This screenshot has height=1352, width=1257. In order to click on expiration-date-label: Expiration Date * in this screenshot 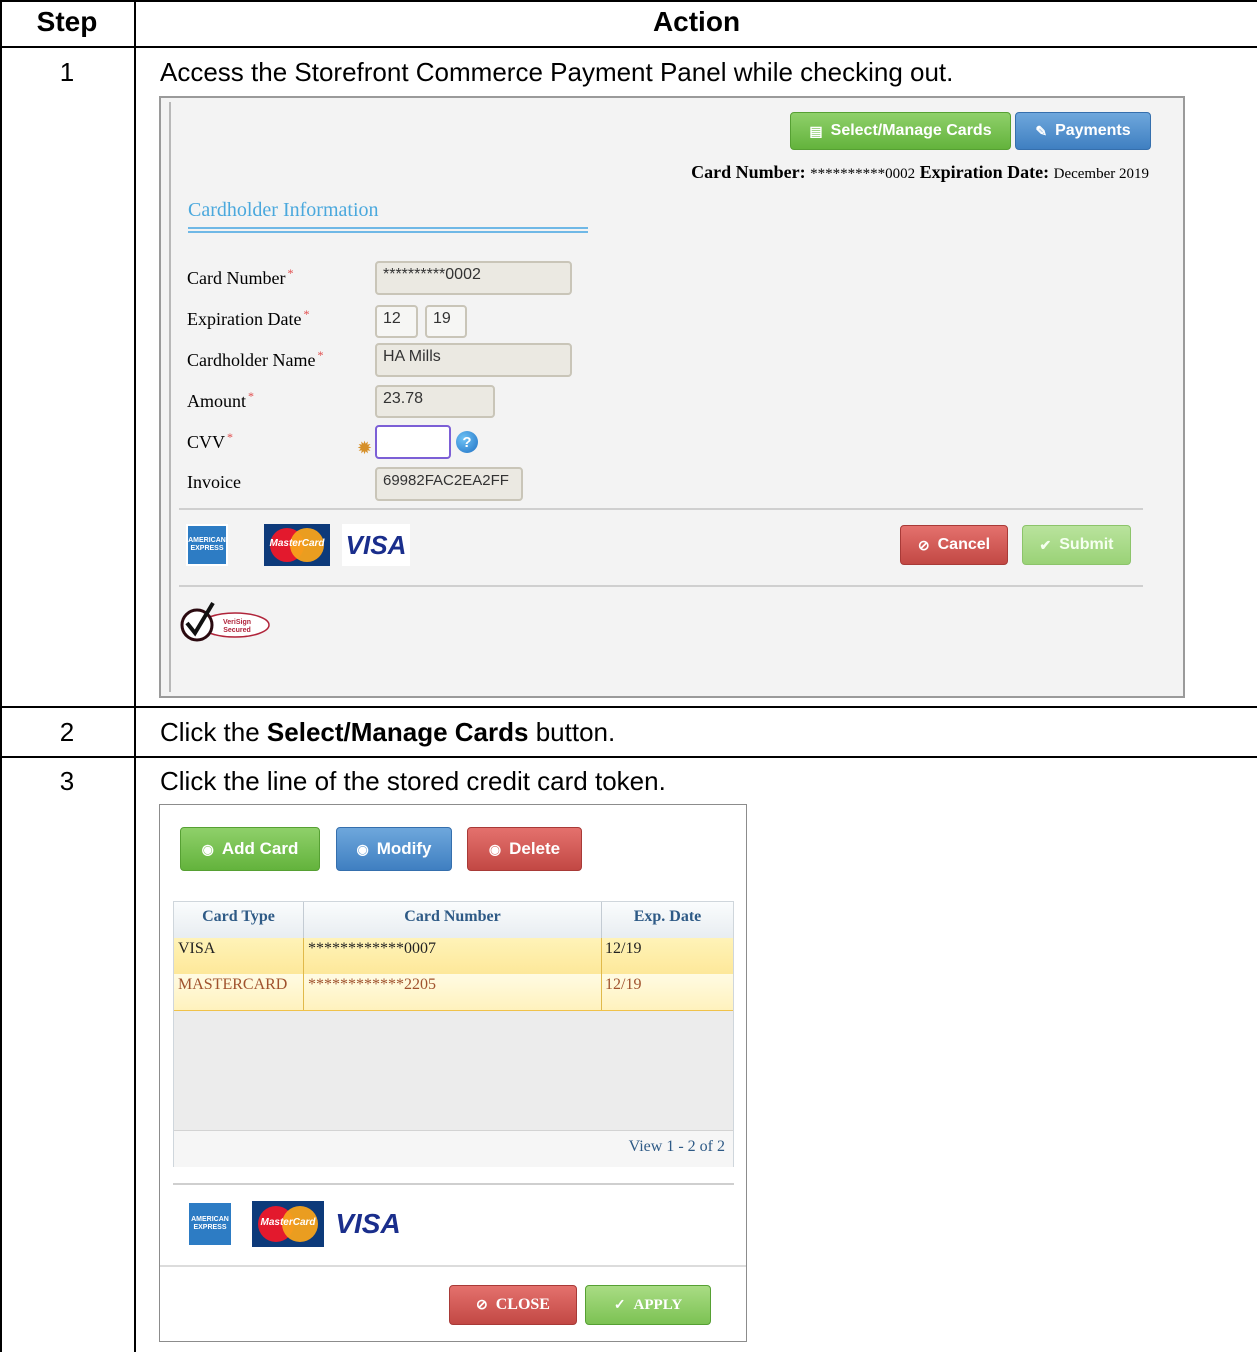, I will do `click(248, 318)`.